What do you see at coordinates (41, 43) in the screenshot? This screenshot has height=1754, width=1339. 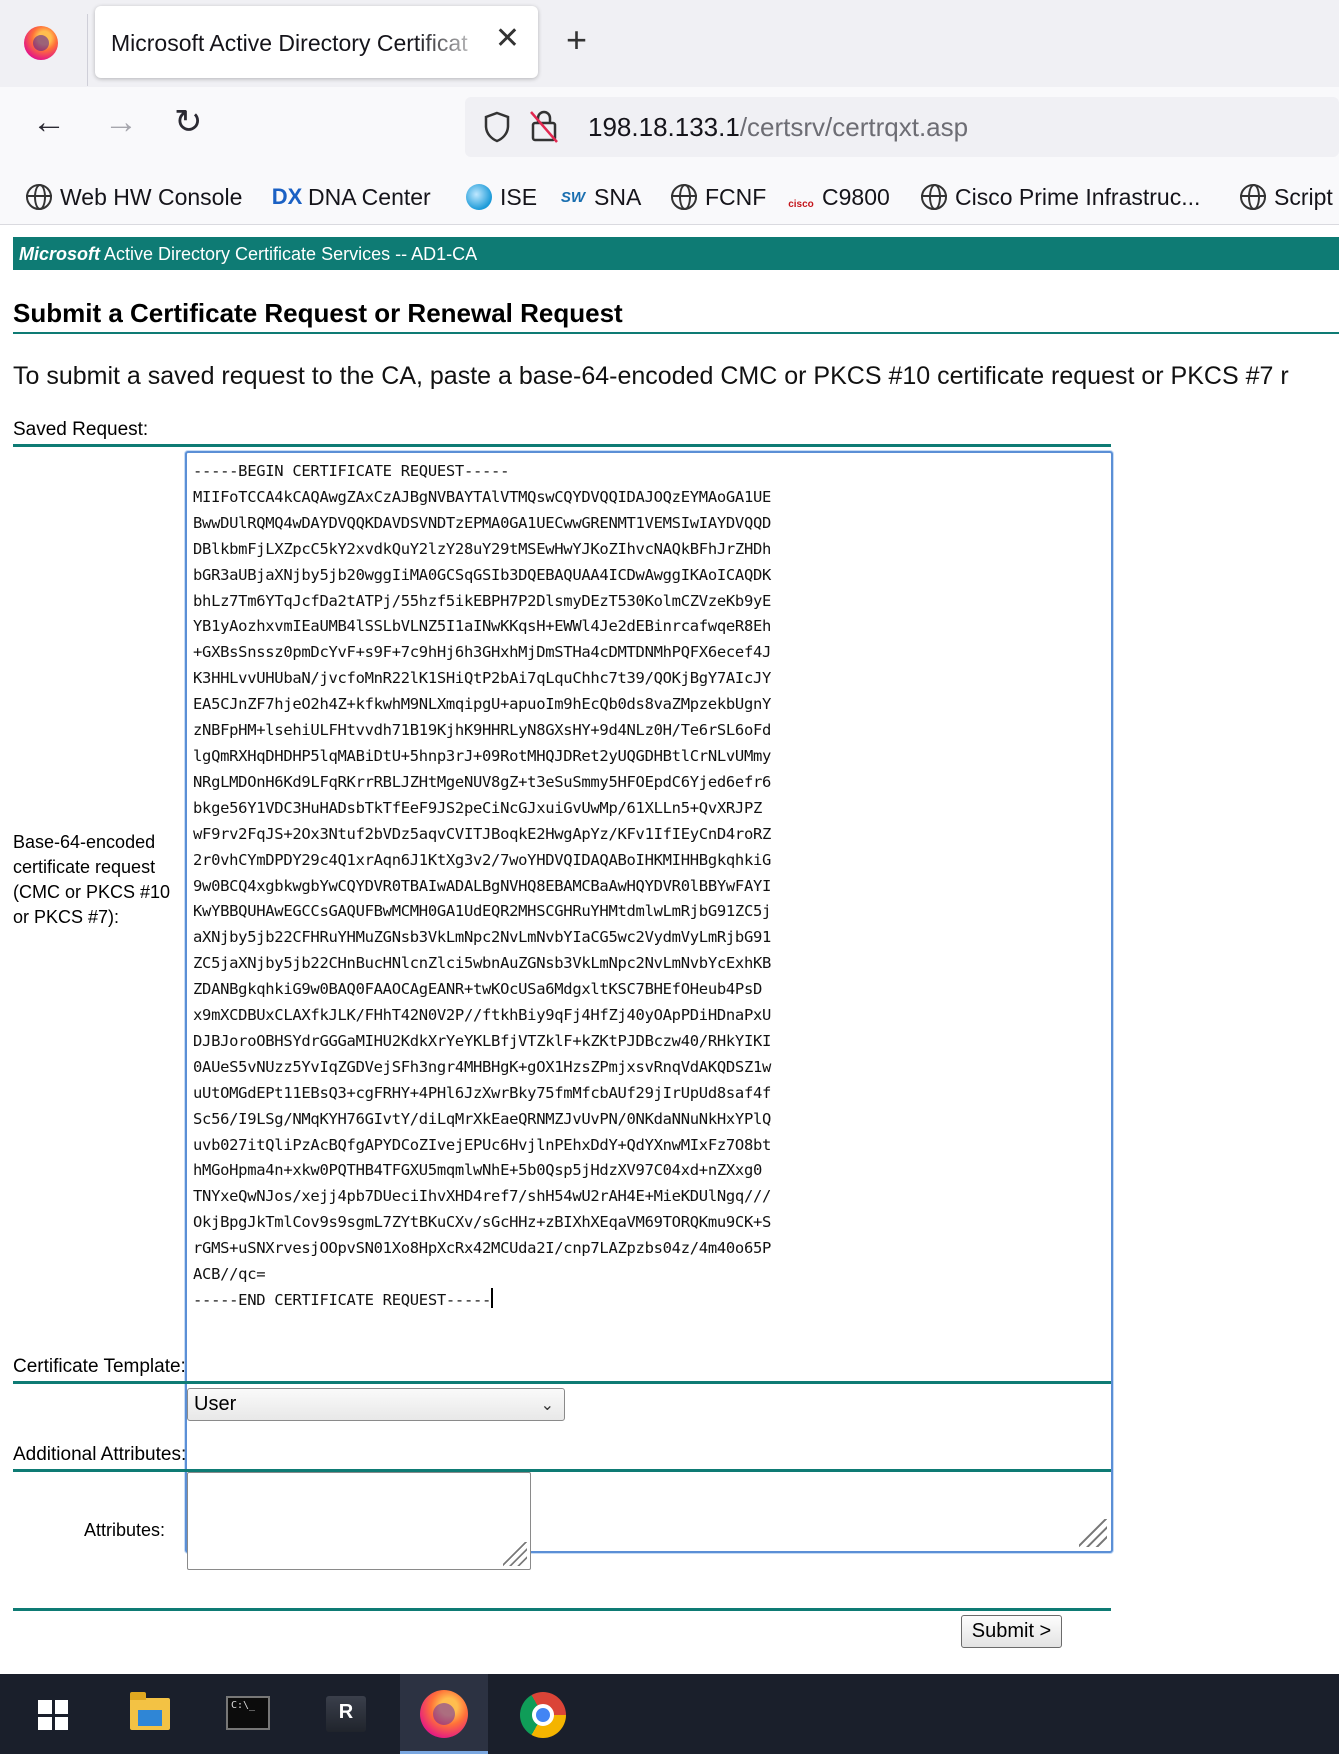 I see `firefox-menu-icon` at bounding box center [41, 43].